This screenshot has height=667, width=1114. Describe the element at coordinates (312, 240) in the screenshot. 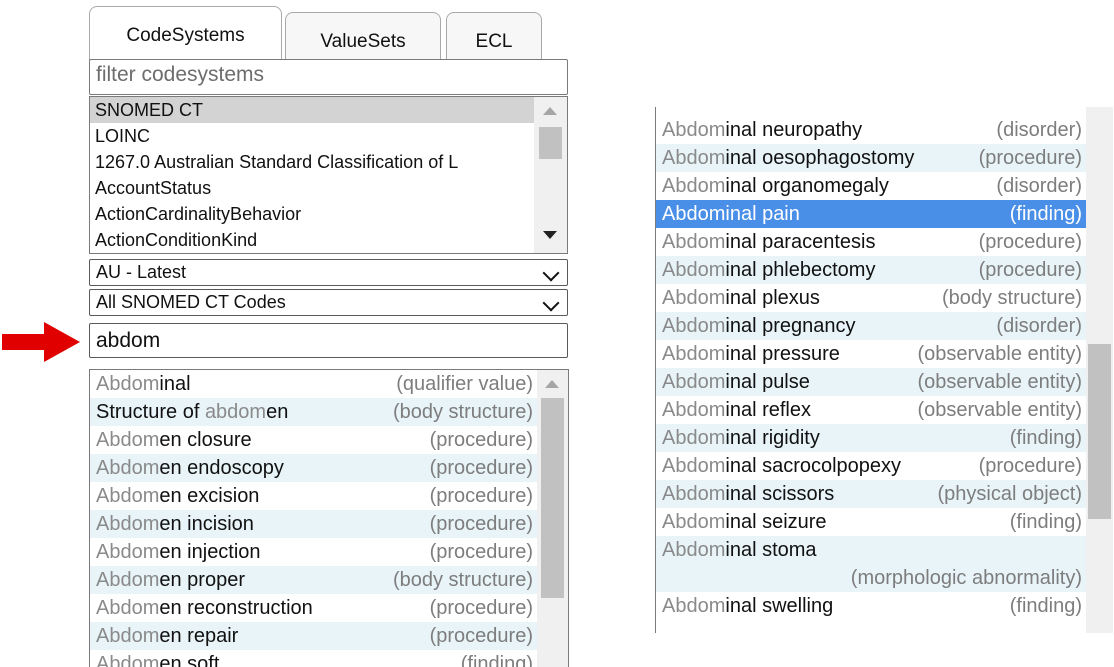

I see `codesystem-item: ActionConditionKind` at that location.